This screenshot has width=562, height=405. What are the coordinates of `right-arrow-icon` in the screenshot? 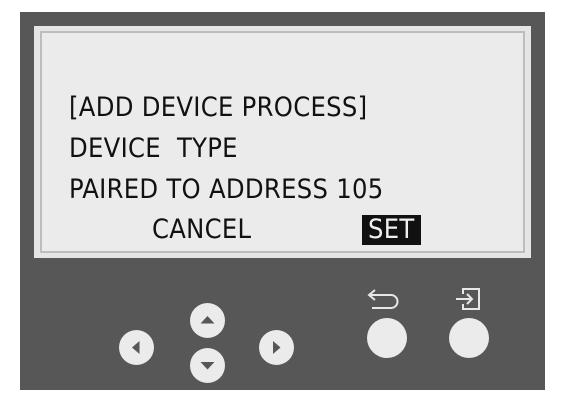 It's located at (277, 347).